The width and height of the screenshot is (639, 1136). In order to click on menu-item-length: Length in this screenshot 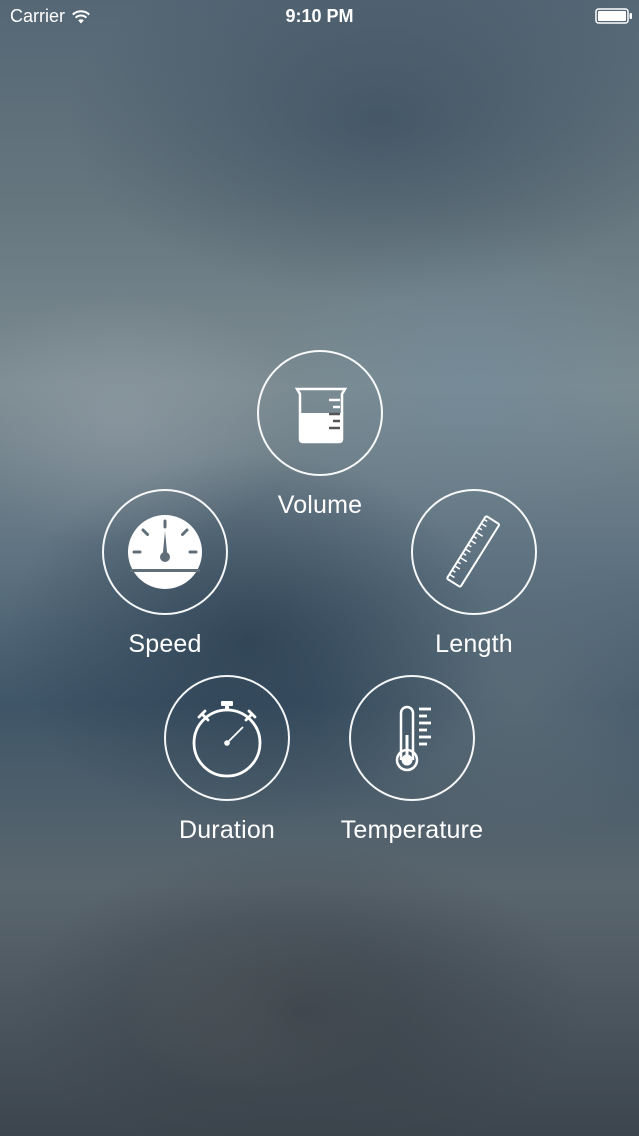, I will do `click(474, 574)`.